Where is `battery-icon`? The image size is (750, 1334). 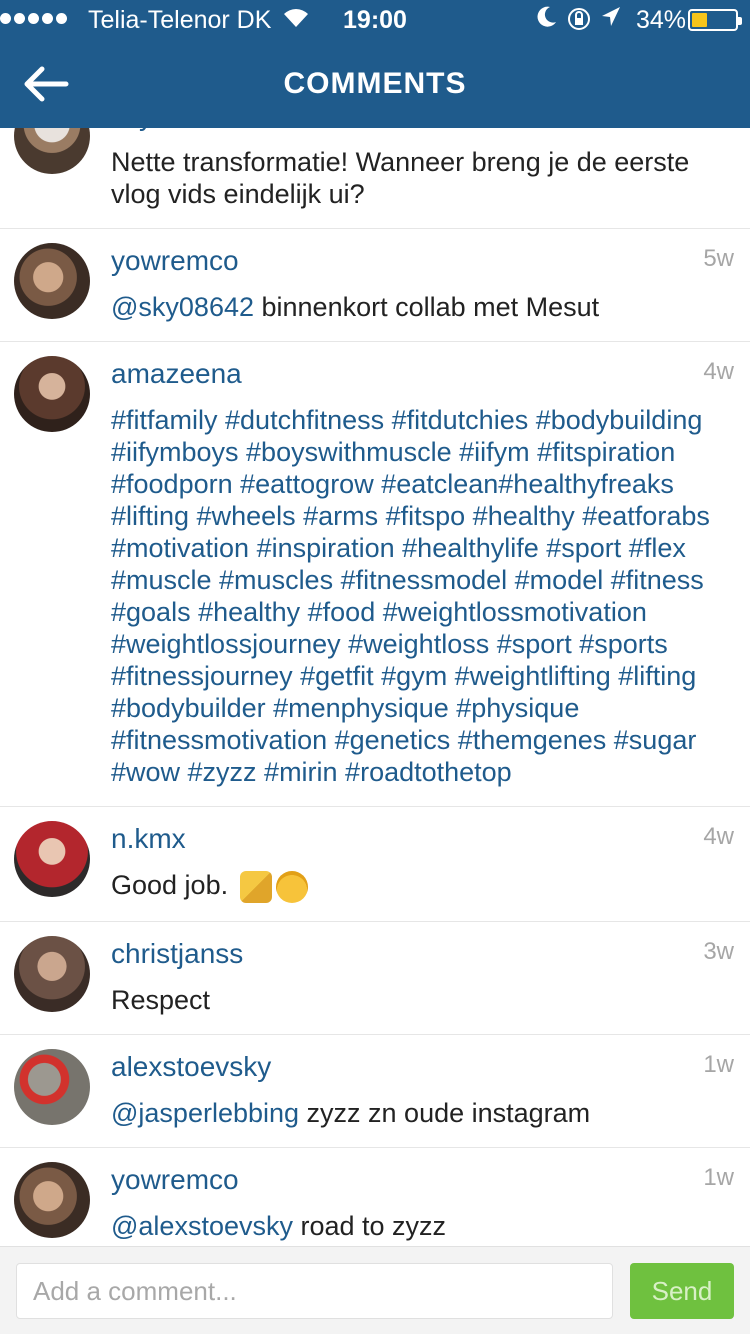 battery-icon is located at coordinates (715, 20).